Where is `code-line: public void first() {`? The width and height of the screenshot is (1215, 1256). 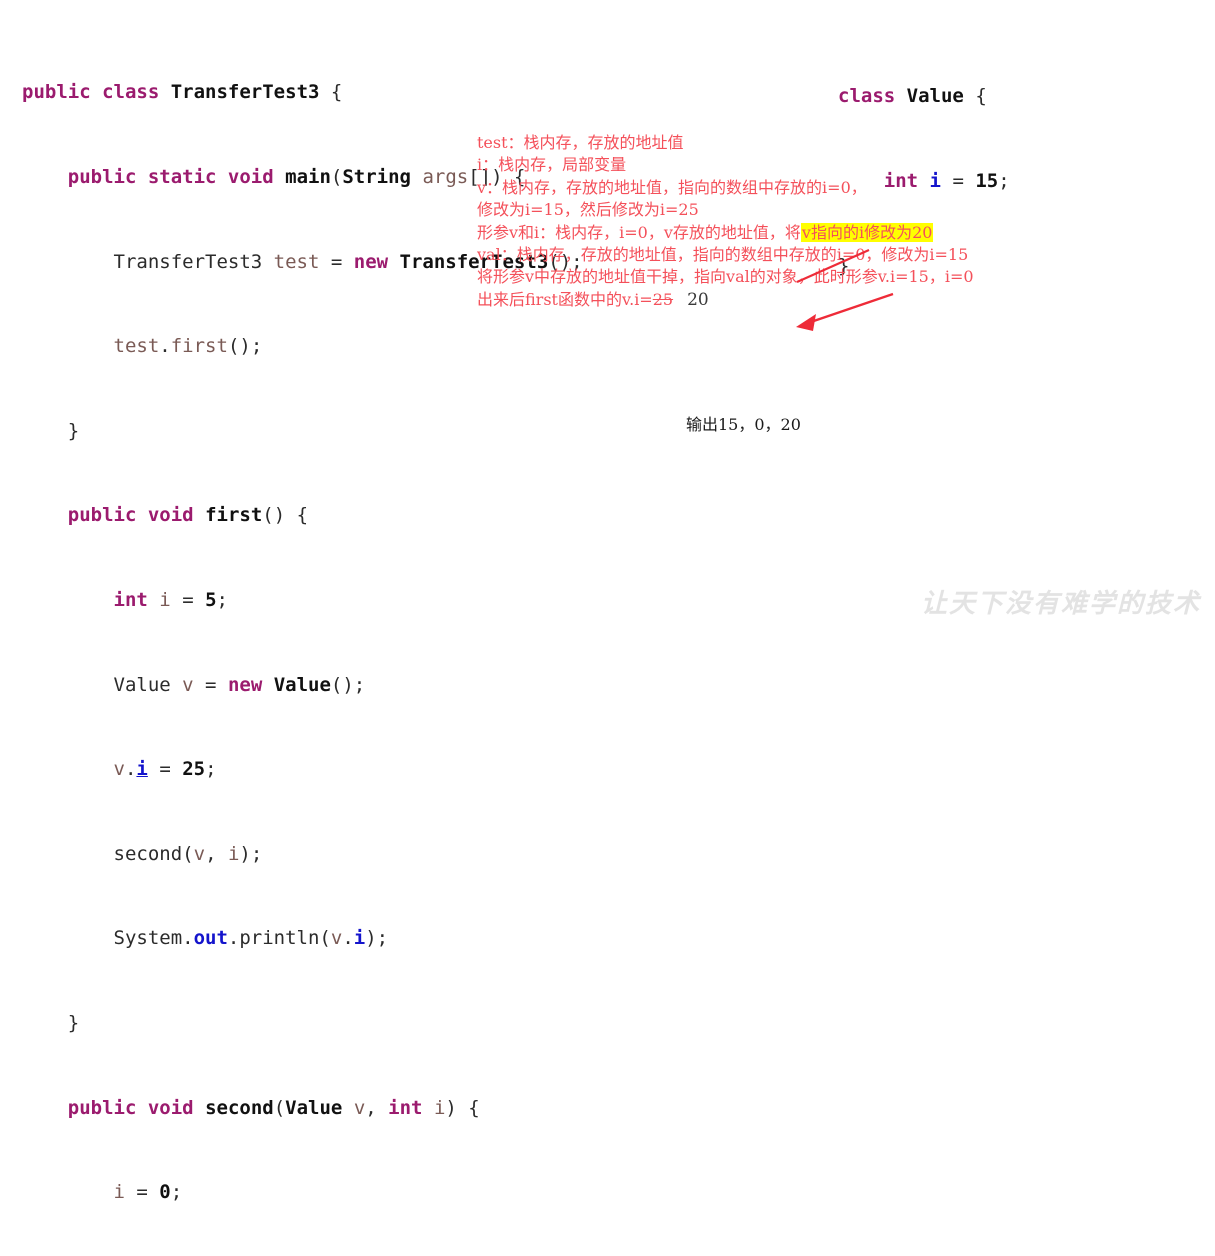
code-line: public void first() { is located at coordinates (188, 515).